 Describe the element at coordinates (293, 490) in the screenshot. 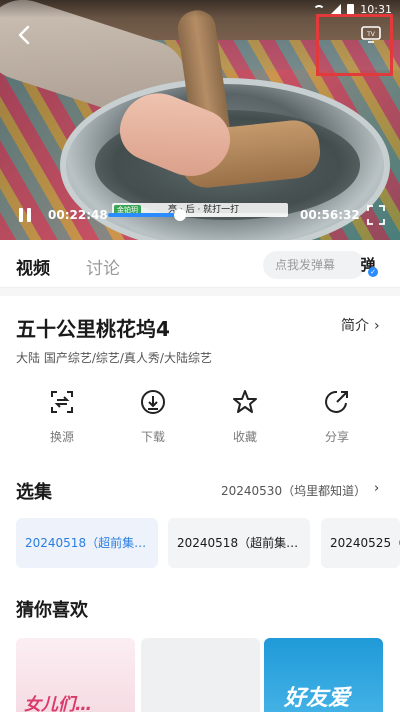

I see `episodes-current: 20240530（坞里都知道）` at that location.